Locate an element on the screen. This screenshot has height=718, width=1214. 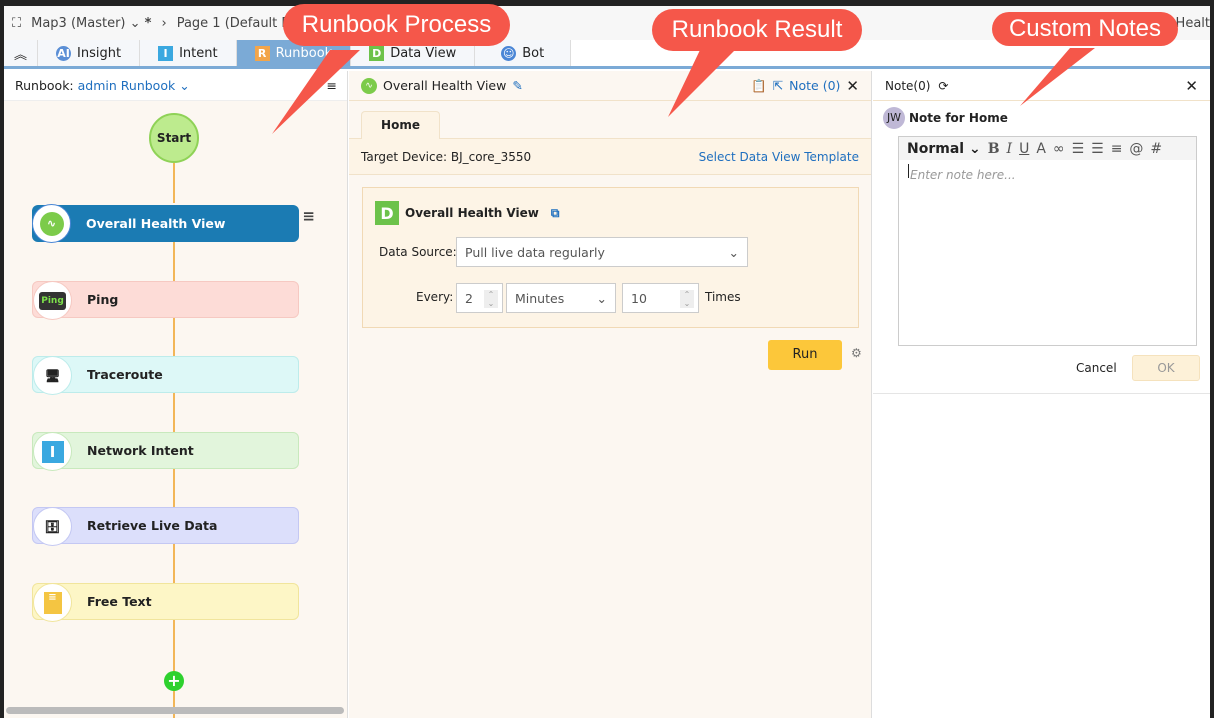
callout-pointers is located at coordinates (683, 91).